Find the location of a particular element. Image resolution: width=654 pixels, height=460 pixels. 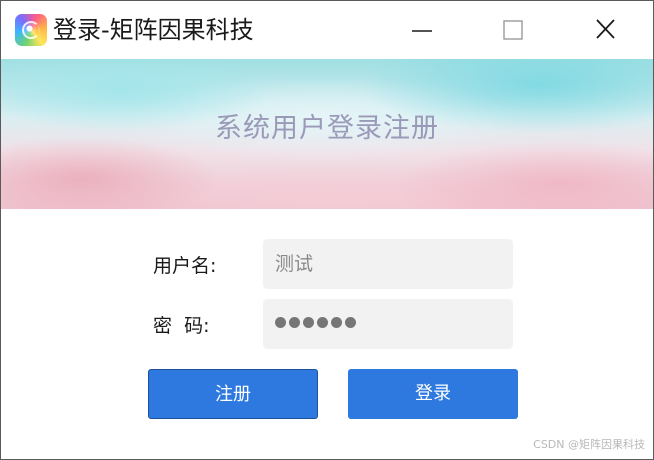

minimize-icon is located at coordinates (422, 31).